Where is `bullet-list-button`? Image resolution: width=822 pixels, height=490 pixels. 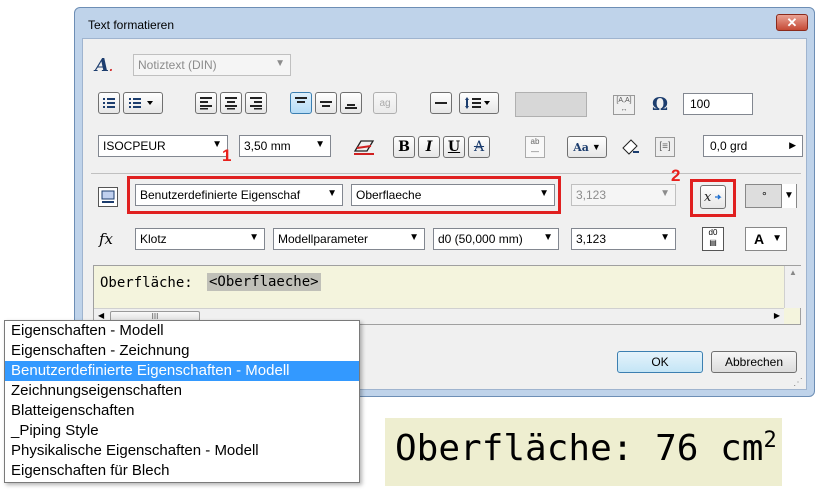 bullet-list-button is located at coordinates (109, 103).